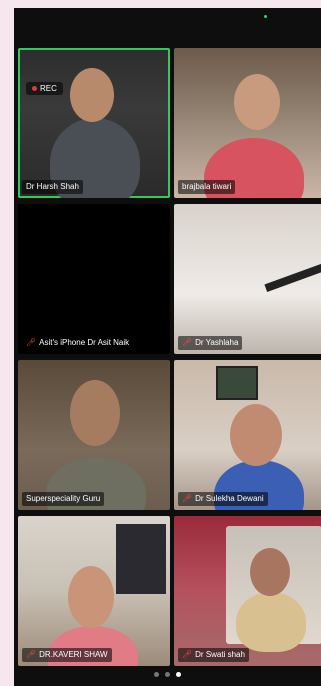 This screenshot has width=321, height=686. I want to click on participant-tile: 🎤︎ DR.KAVERI SHAW, so click(94, 591).